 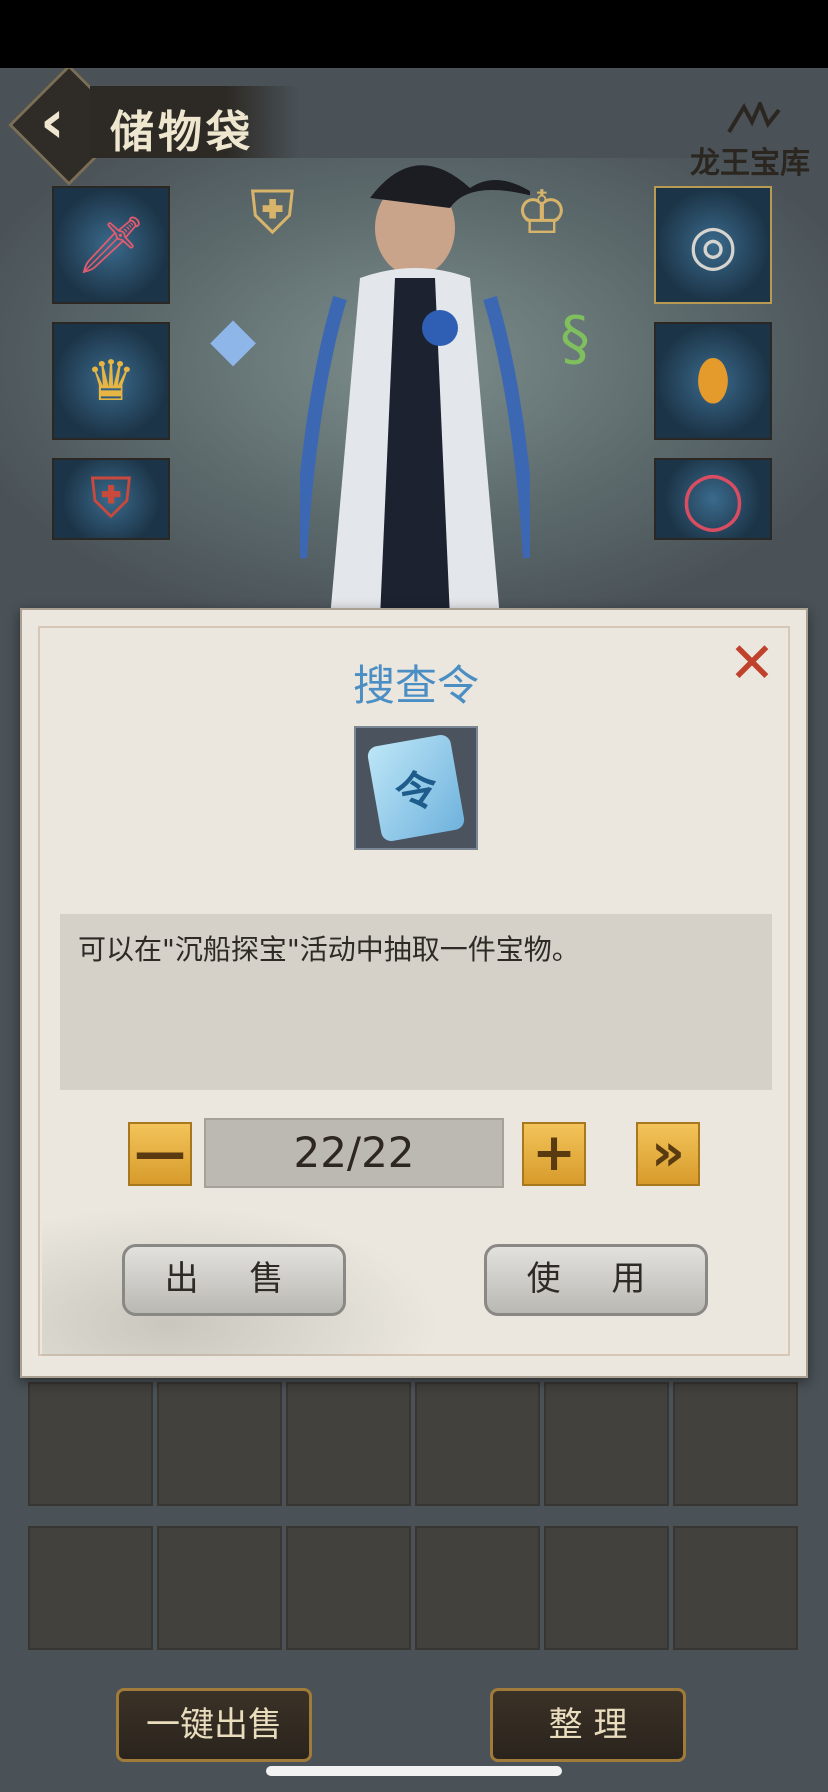 I want to click on back-arrow-icon: ‹, so click(x=52, y=122).